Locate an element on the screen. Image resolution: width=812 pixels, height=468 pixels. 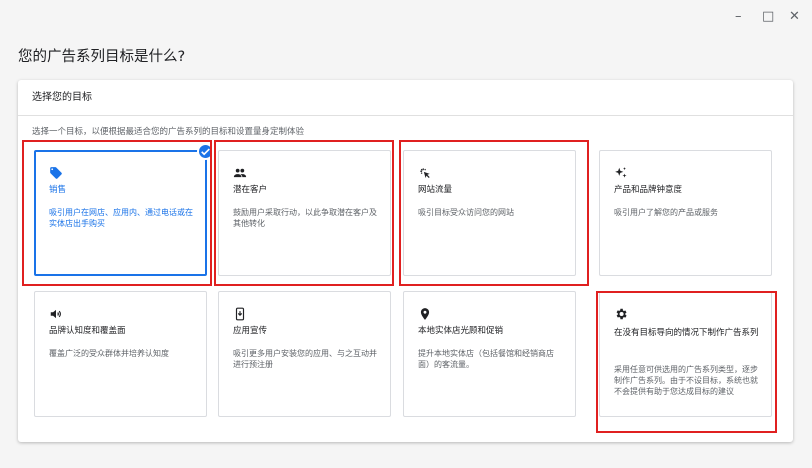
goal-card-brand-awareness: 品牌认知度和覆盖面 覆盖广泛的受众群体并培养认知度 is located at coordinates (120, 354).